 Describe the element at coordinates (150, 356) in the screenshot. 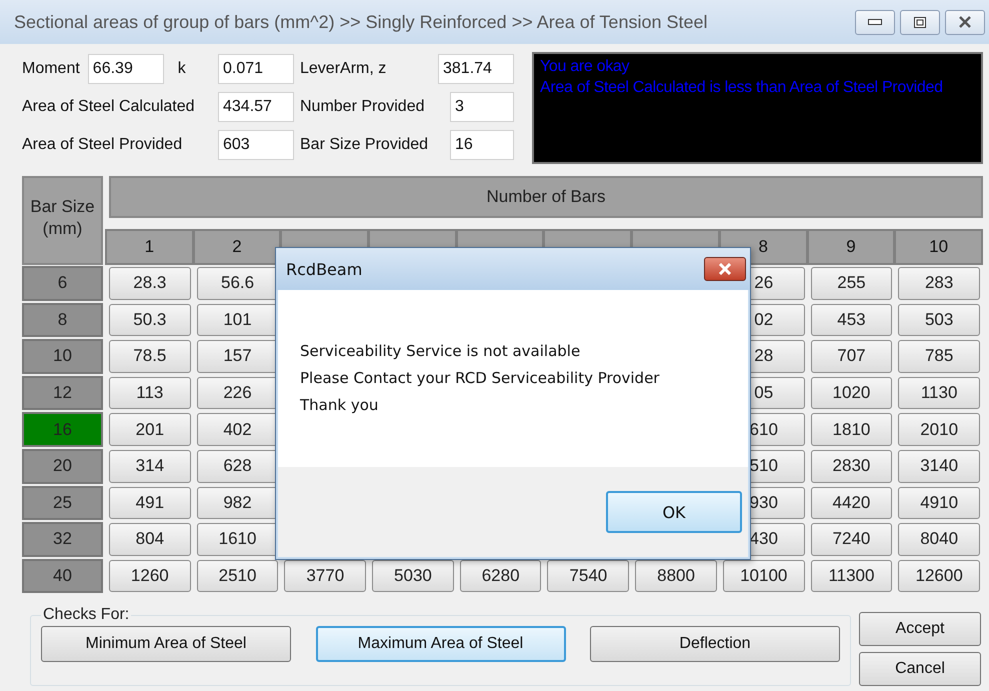

I see `value-button: 78.5` at that location.